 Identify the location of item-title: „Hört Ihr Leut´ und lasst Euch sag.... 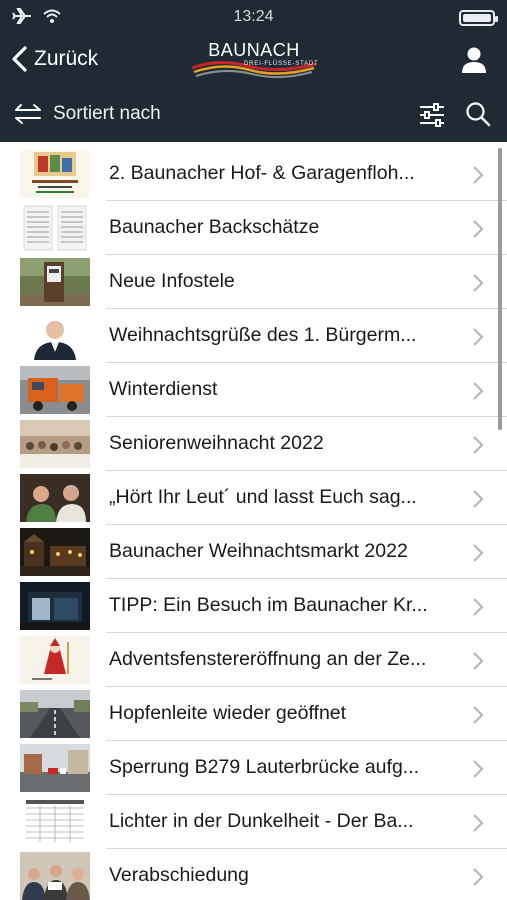
(263, 497).